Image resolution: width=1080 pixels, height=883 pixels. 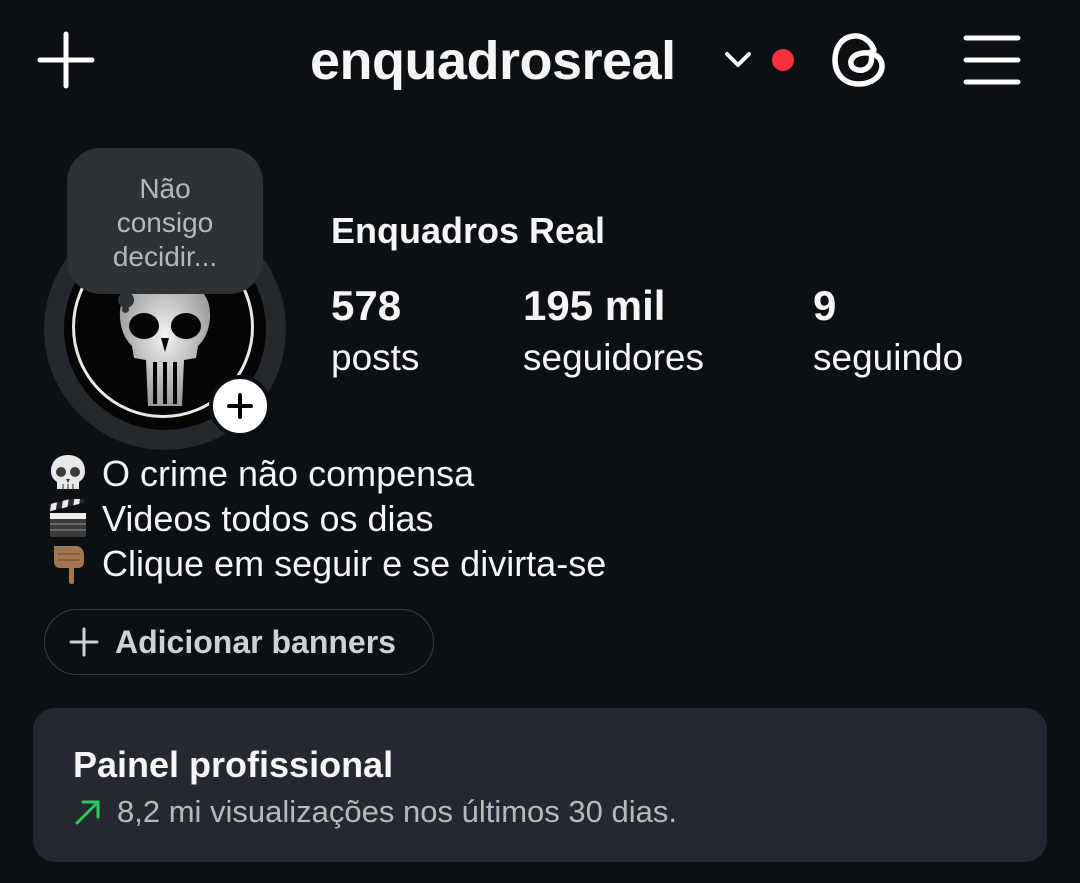 What do you see at coordinates (738, 60) in the screenshot?
I see `chevron-down-icon` at bounding box center [738, 60].